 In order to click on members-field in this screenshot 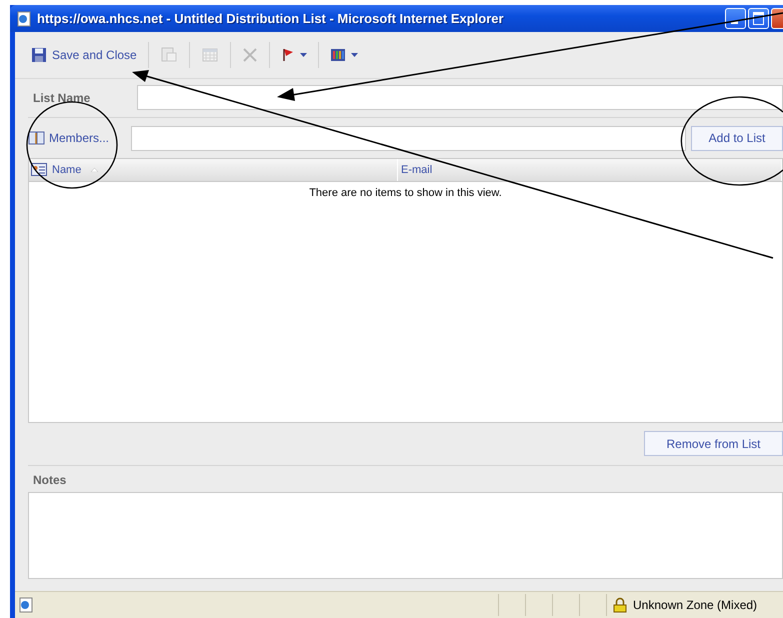, I will do `click(408, 138)`.